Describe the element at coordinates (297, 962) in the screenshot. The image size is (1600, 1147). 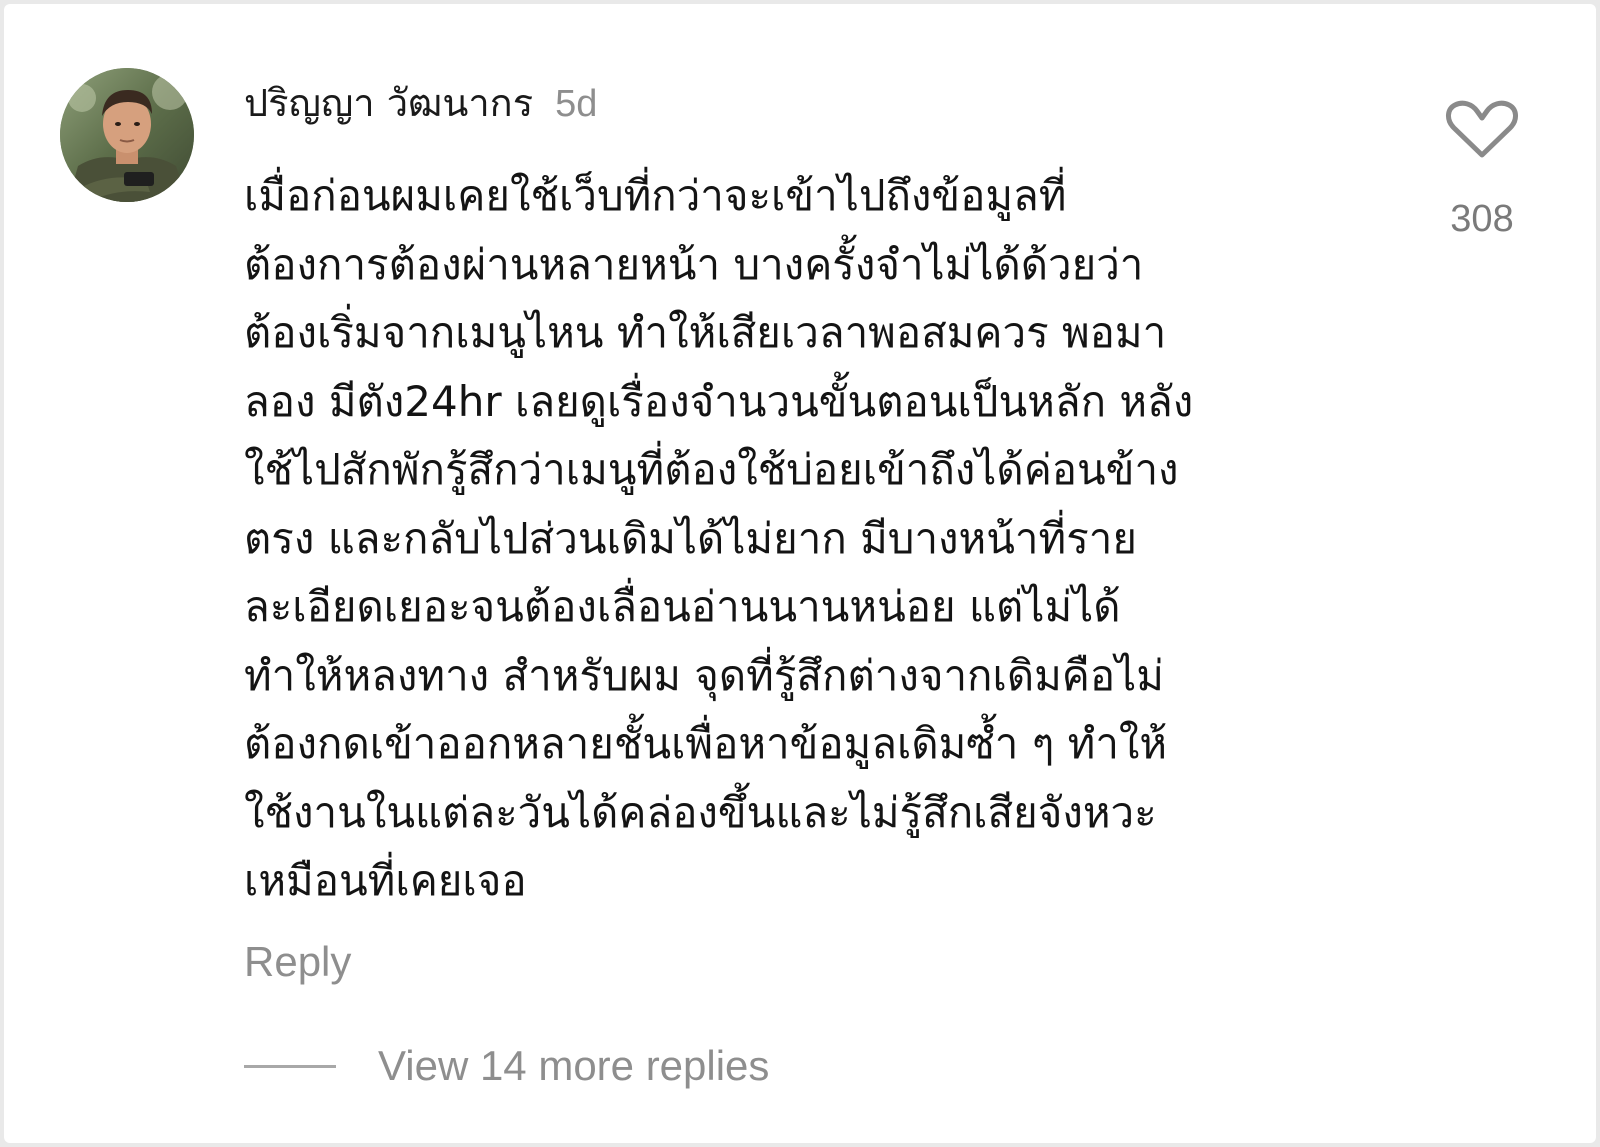
I see `reply-button: Reply` at that location.